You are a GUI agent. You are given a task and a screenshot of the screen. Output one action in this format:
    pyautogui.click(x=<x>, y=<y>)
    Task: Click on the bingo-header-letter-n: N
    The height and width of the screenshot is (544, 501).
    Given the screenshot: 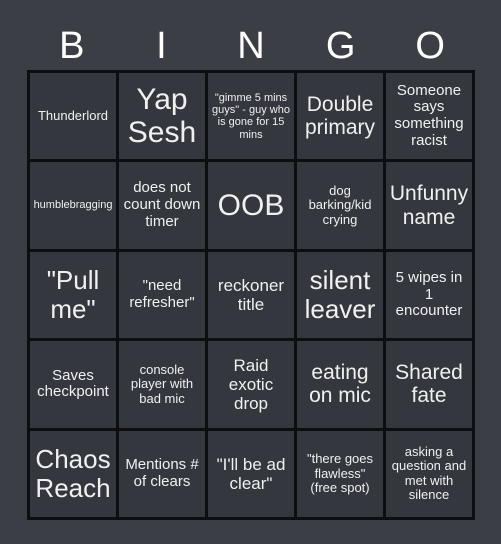 What is the action you would take?
    pyautogui.click(x=251, y=46)
    